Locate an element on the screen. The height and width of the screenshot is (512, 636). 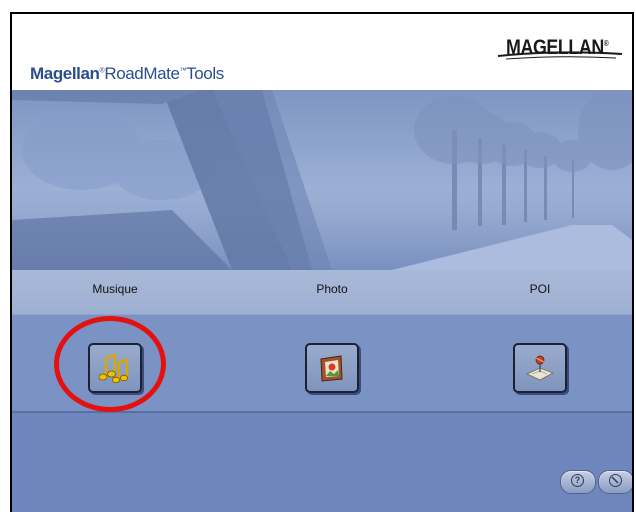
help-button: ? is located at coordinates (578, 482).